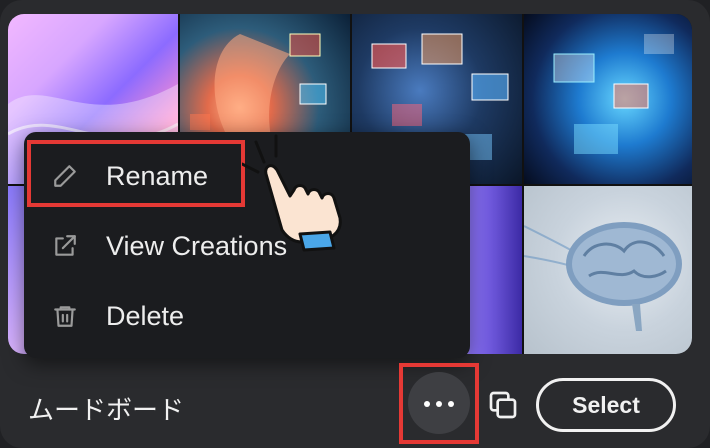  Describe the element at coordinates (65, 246) in the screenshot. I see `external-link-icon` at that location.